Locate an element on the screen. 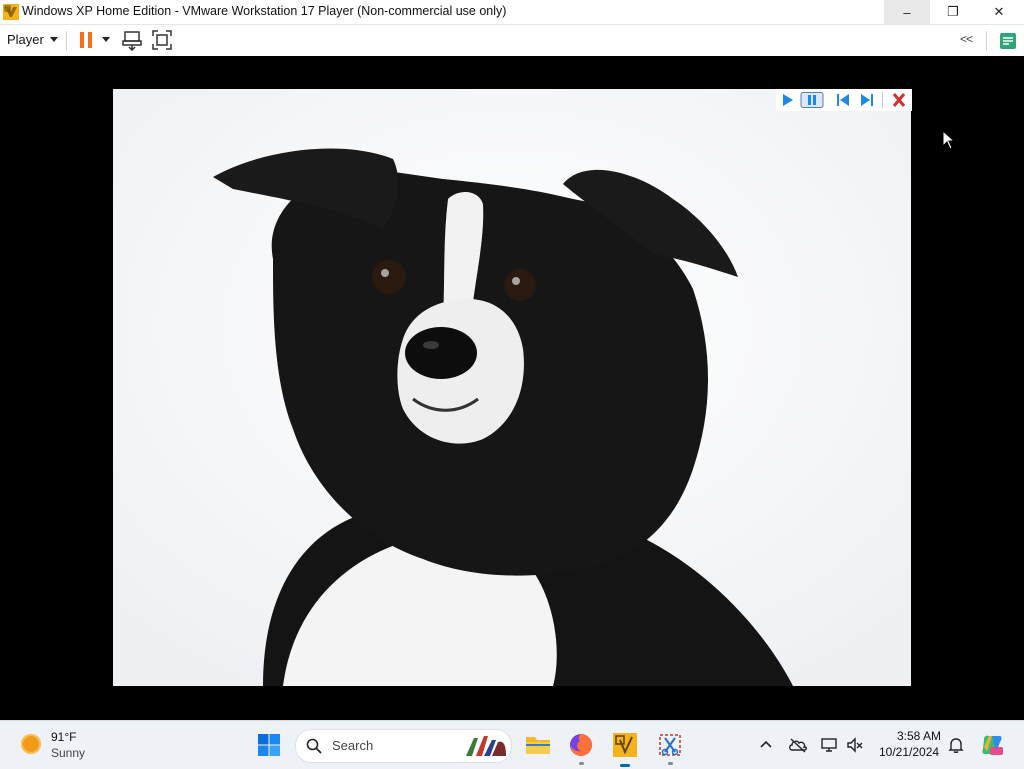 This screenshot has height=769, width=1024. clock-date: 10/21/2024 is located at coordinates (909, 752).